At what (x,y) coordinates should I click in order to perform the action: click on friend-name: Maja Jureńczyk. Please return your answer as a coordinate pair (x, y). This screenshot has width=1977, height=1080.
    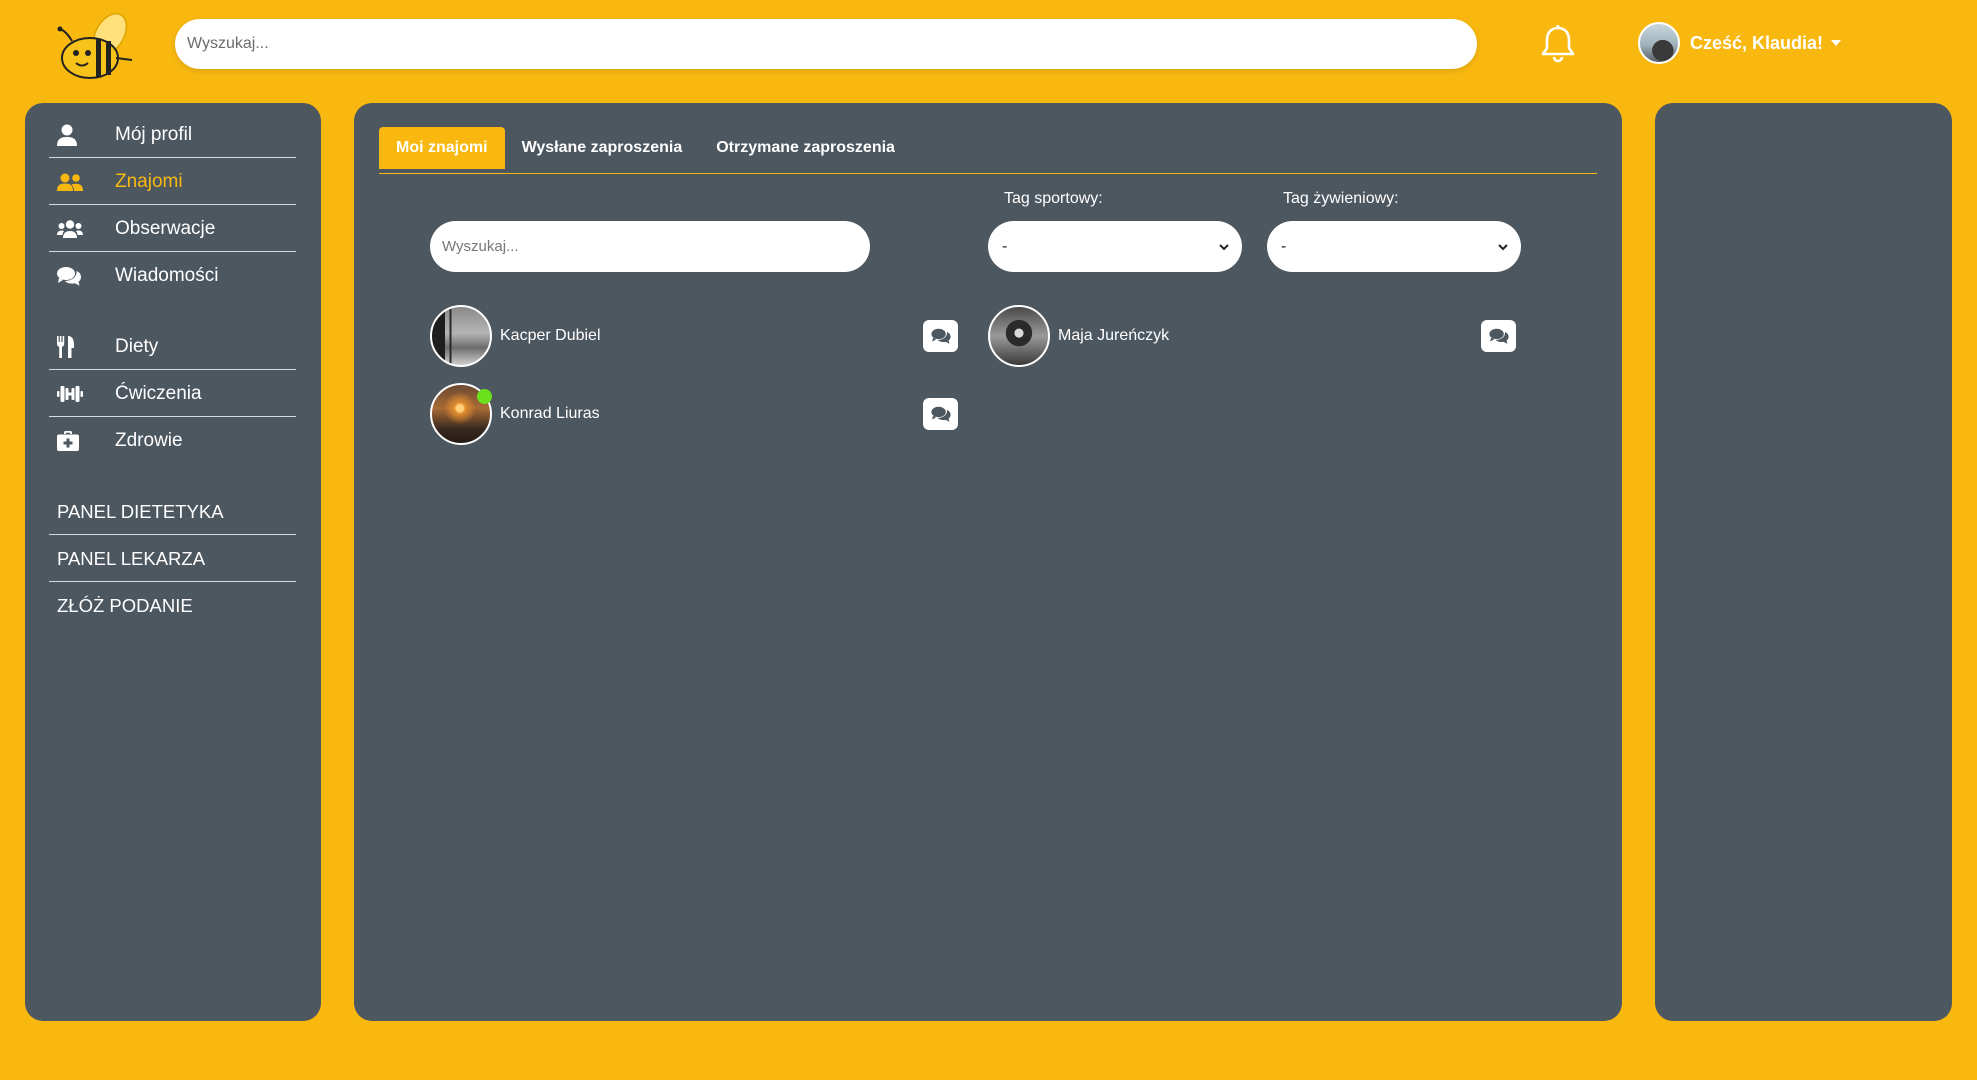
    Looking at the image, I should click on (1113, 336).